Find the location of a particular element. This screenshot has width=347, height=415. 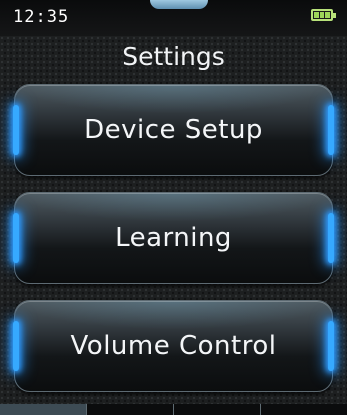

status-bar: 12:35 is located at coordinates (173, 18).